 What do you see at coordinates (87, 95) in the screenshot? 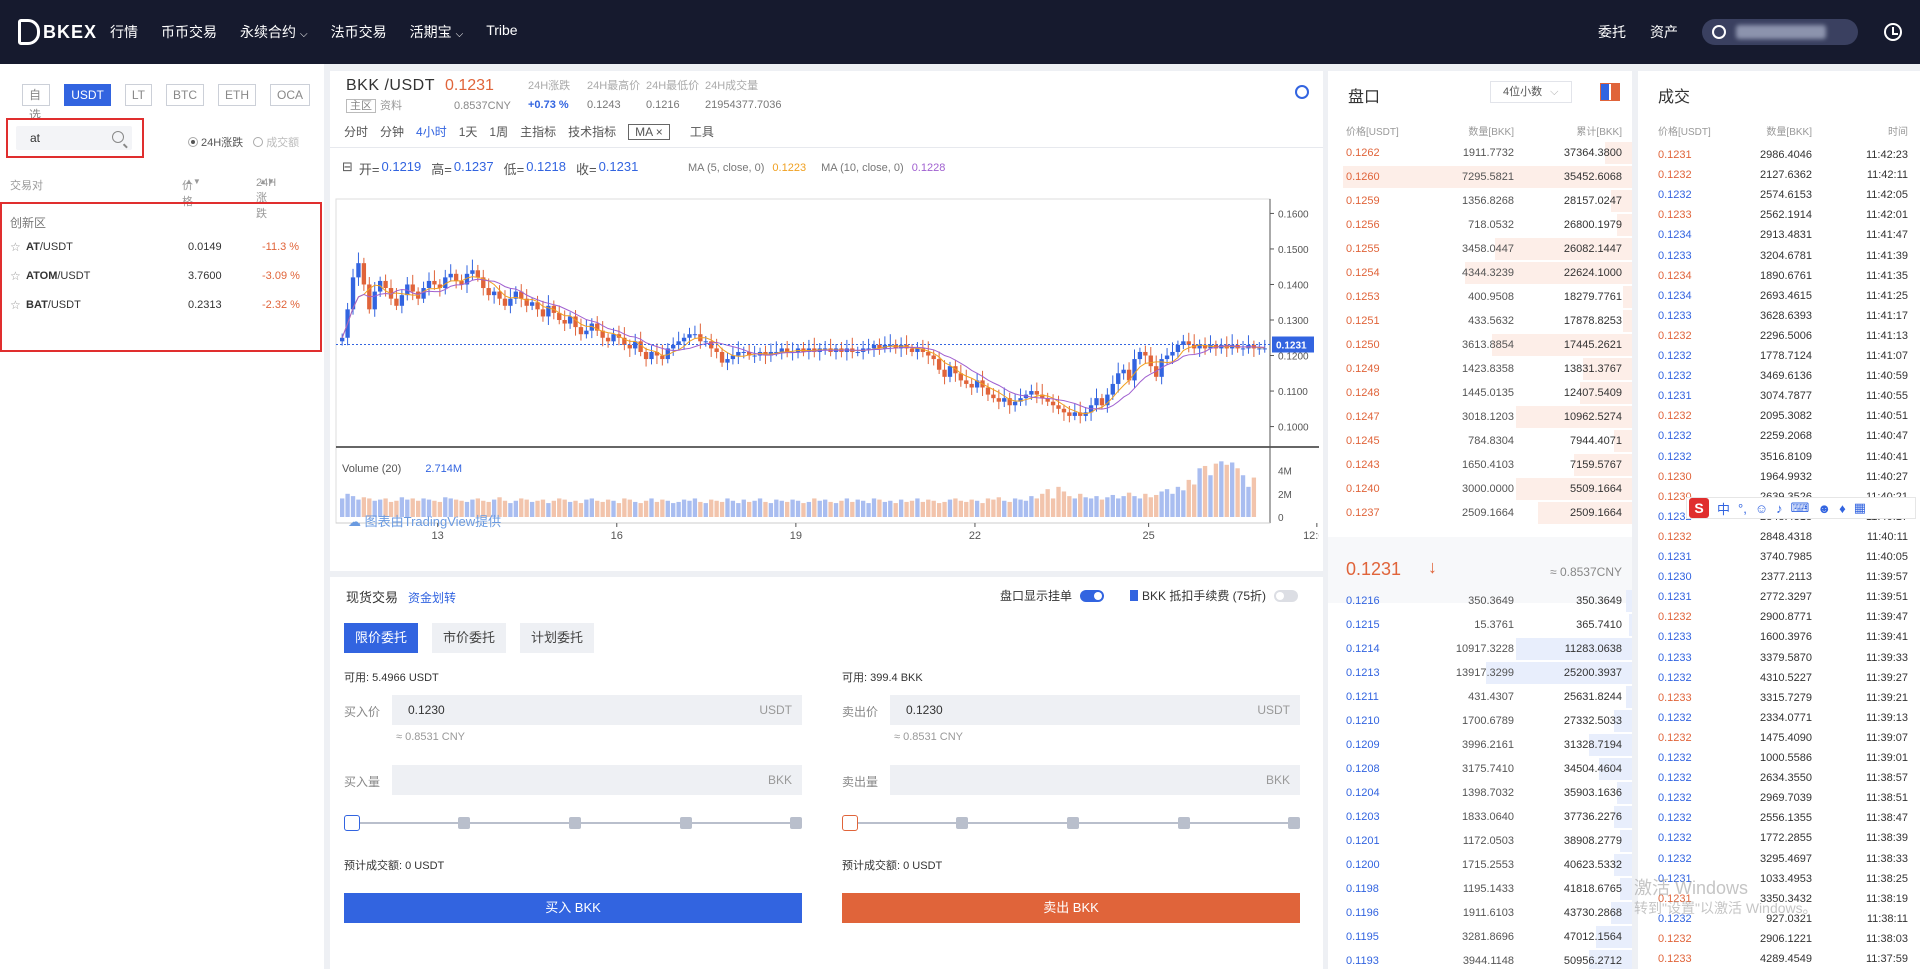
I see `market-tab: USDT` at bounding box center [87, 95].